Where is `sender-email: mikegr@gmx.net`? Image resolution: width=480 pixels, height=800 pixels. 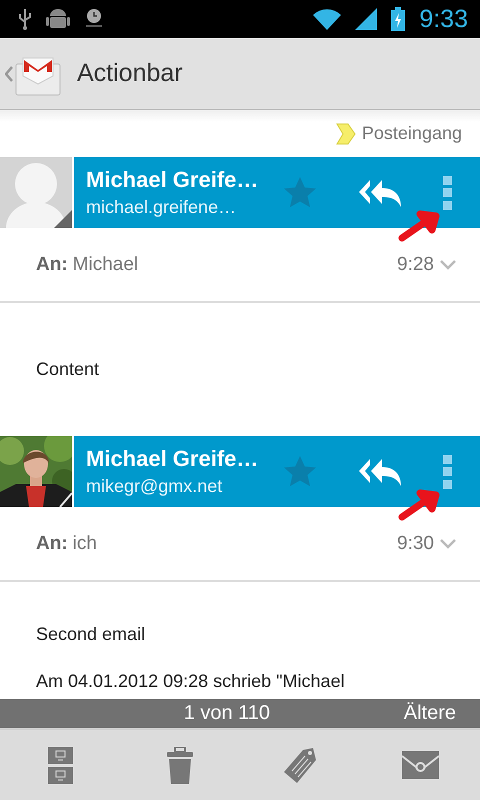
sender-email: mikegr@gmx.net is located at coordinates (155, 486).